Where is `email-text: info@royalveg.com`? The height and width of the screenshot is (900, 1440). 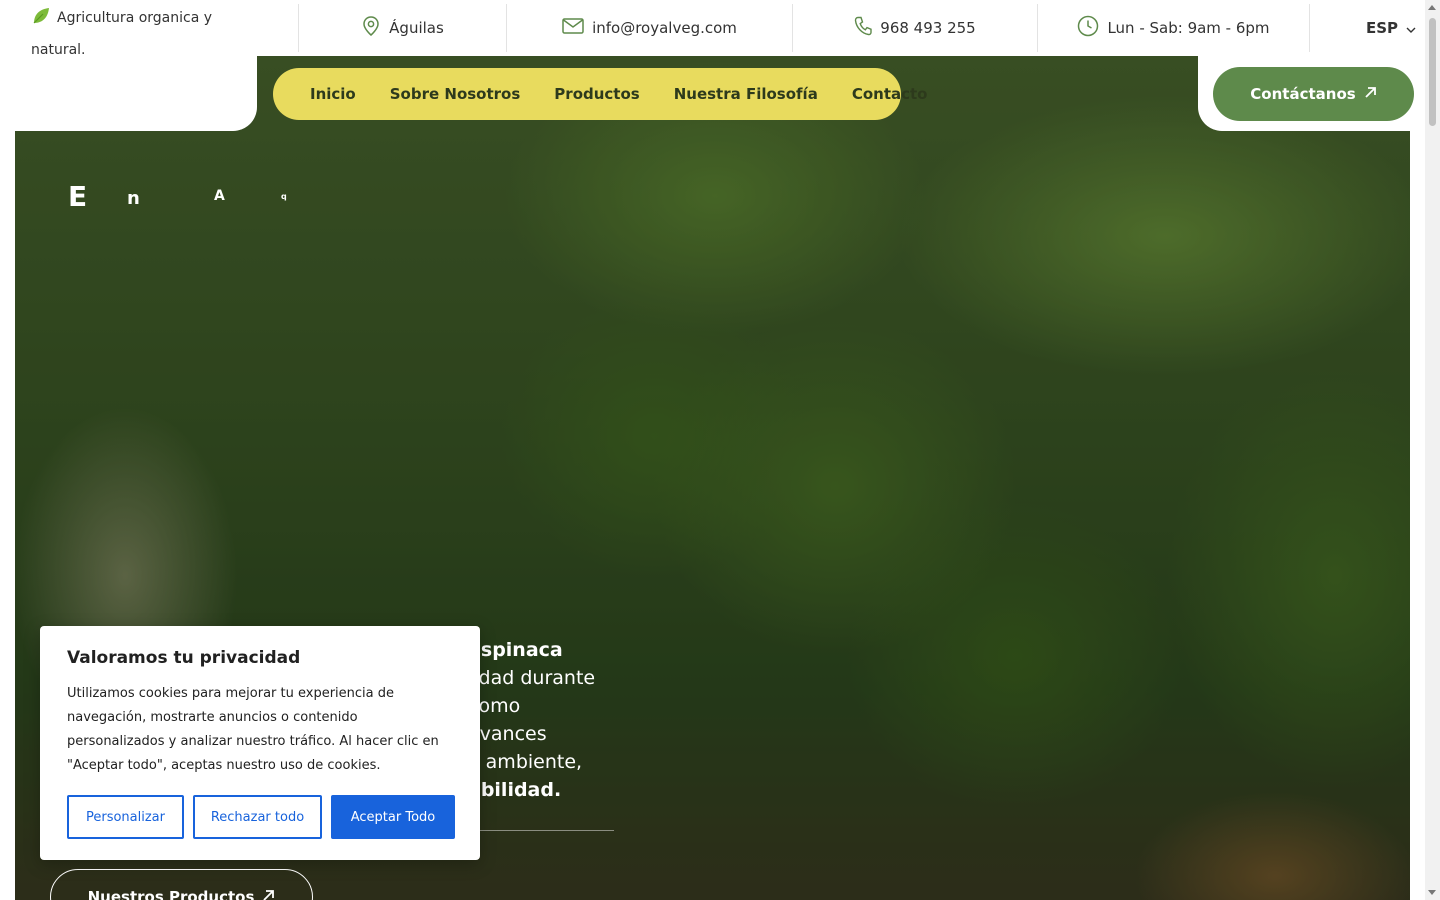 email-text: info@royalveg.com is located at coordinates (664, 28).